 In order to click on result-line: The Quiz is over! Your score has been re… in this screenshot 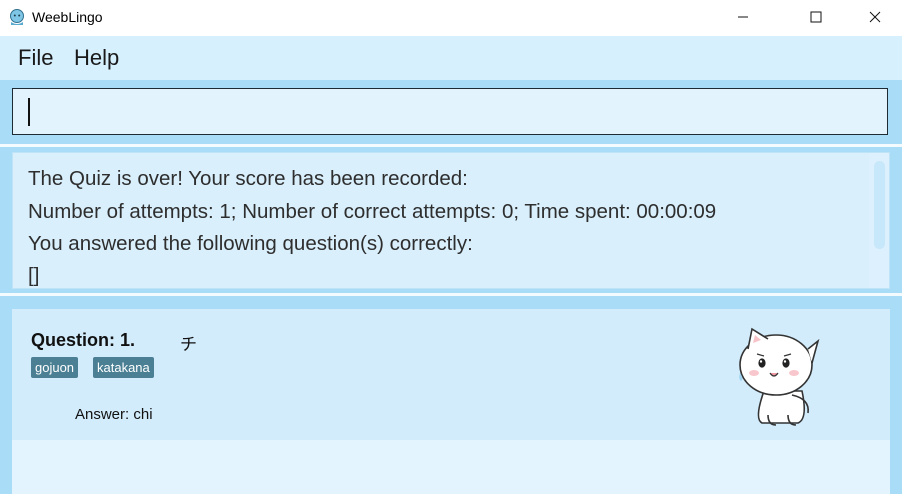, I will do `click(248, 178)`.